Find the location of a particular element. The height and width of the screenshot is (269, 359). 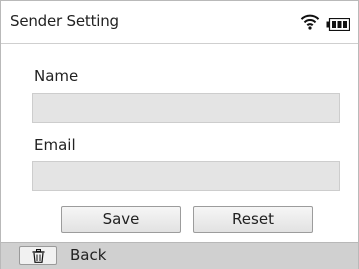

name-label: Name is located at coordinates (56, 76).